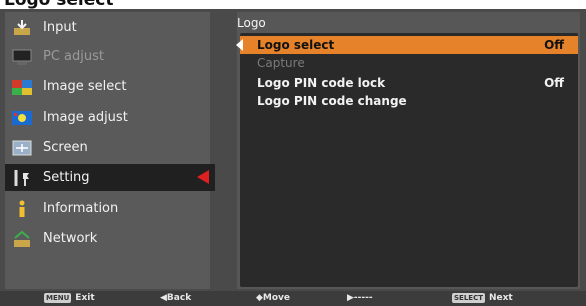 The width and height of the screenshot is (586, 306). Describe the element at coordinates (60, 27) in the screenshot. I see `sidebar-item-label: Input` at that location.